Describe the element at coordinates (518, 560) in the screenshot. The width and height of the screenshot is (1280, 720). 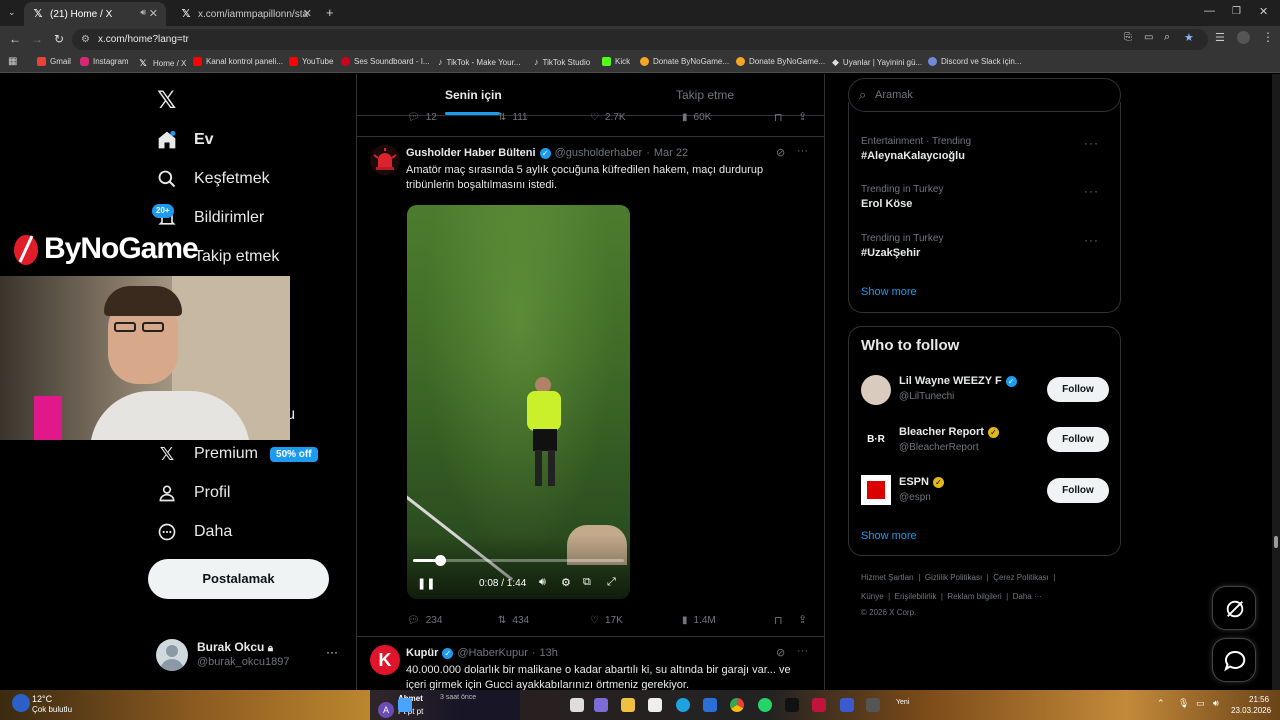
I see `video-progress-track` at that location.